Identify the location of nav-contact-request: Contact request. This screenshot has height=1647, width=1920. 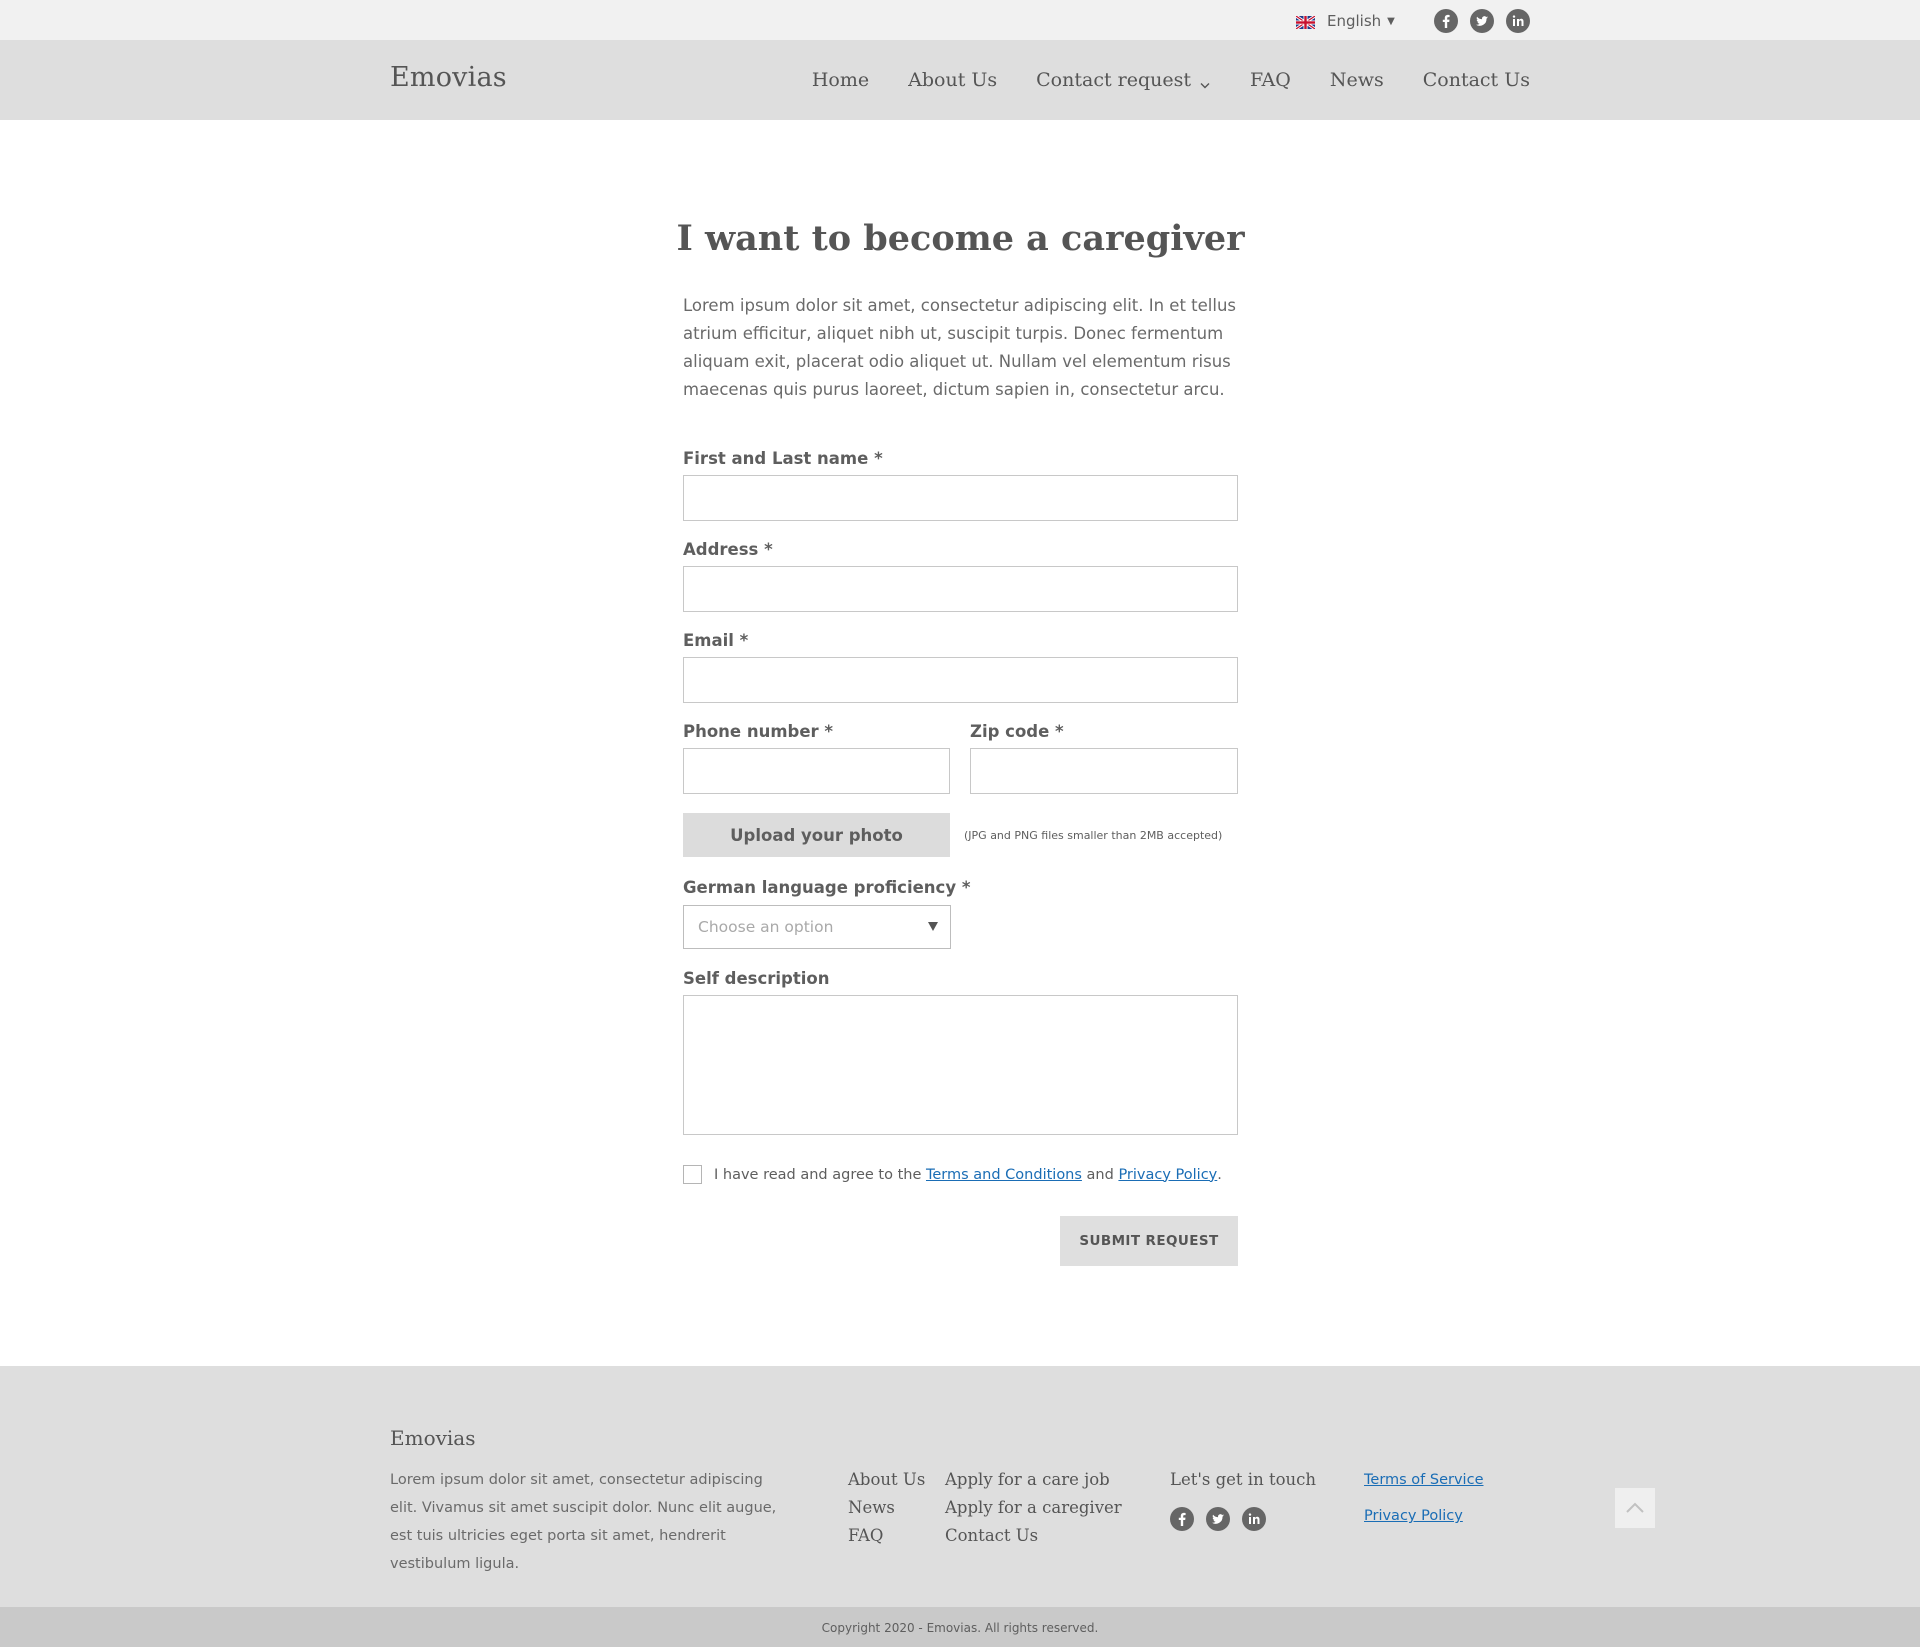
(1123, 80).